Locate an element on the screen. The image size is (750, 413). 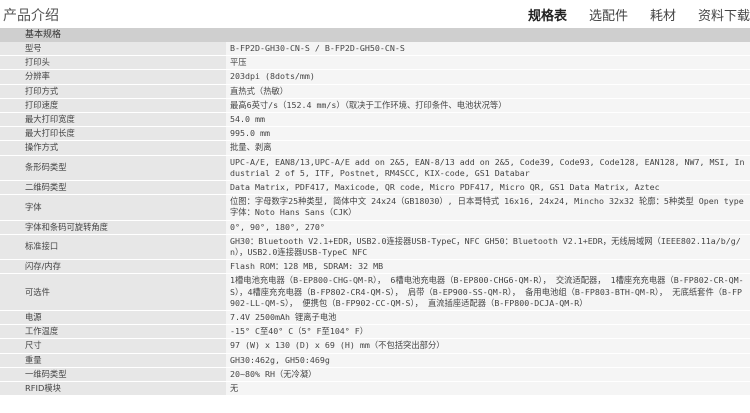
spec-row: 重量 GH30:462g, GH50:469g is located at coordinates (375, 360).